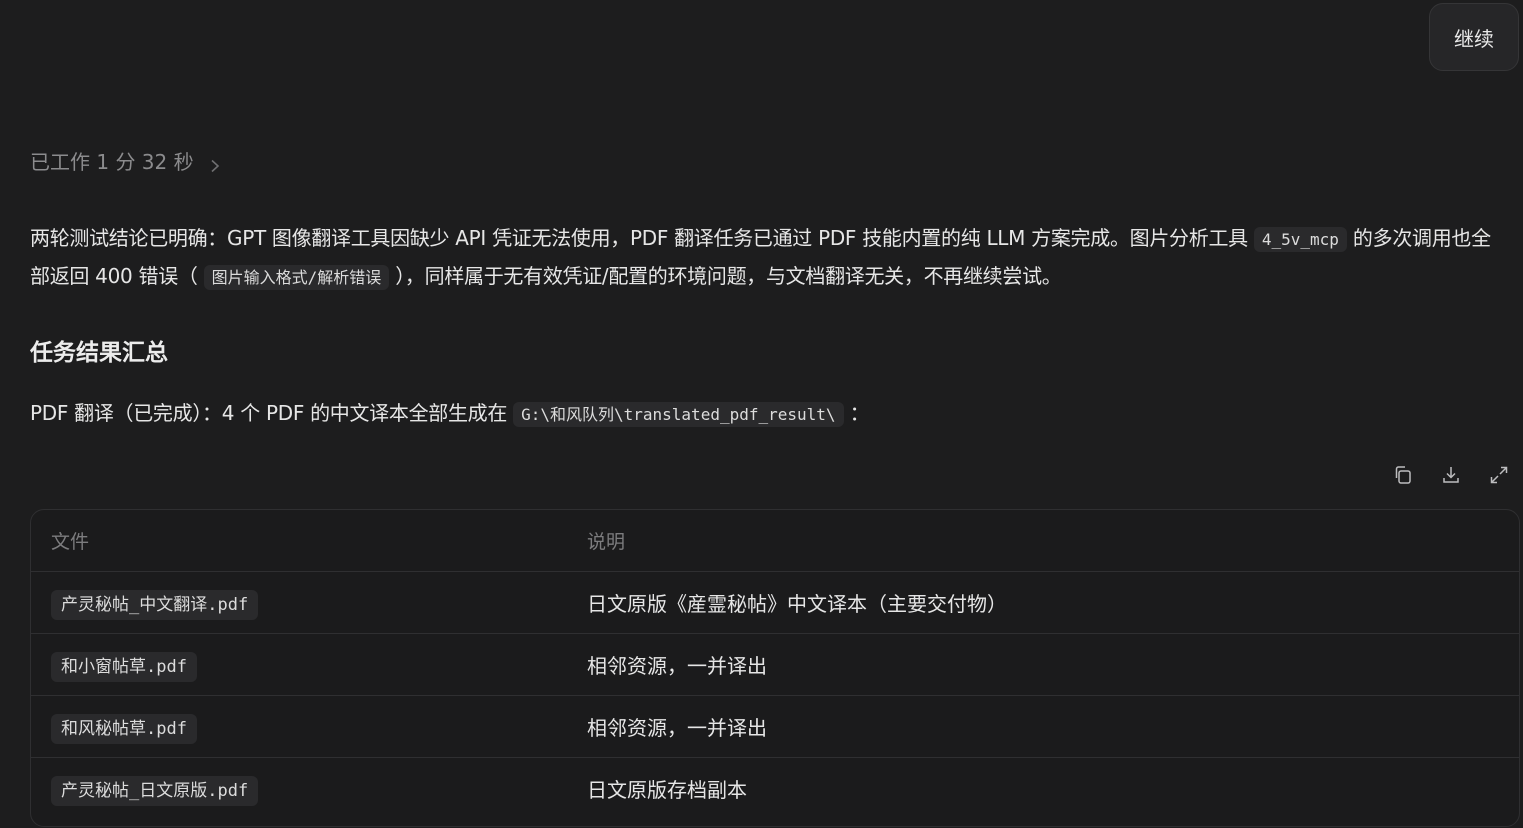 Image resolution: width=1523 pixels, height=828 pixels. What do you see at coordinates (678, 414) in the screenshot?
I see `inline-code-path: G:\和风队列\translated_pdf_result\` at bounding box center [678, 414].